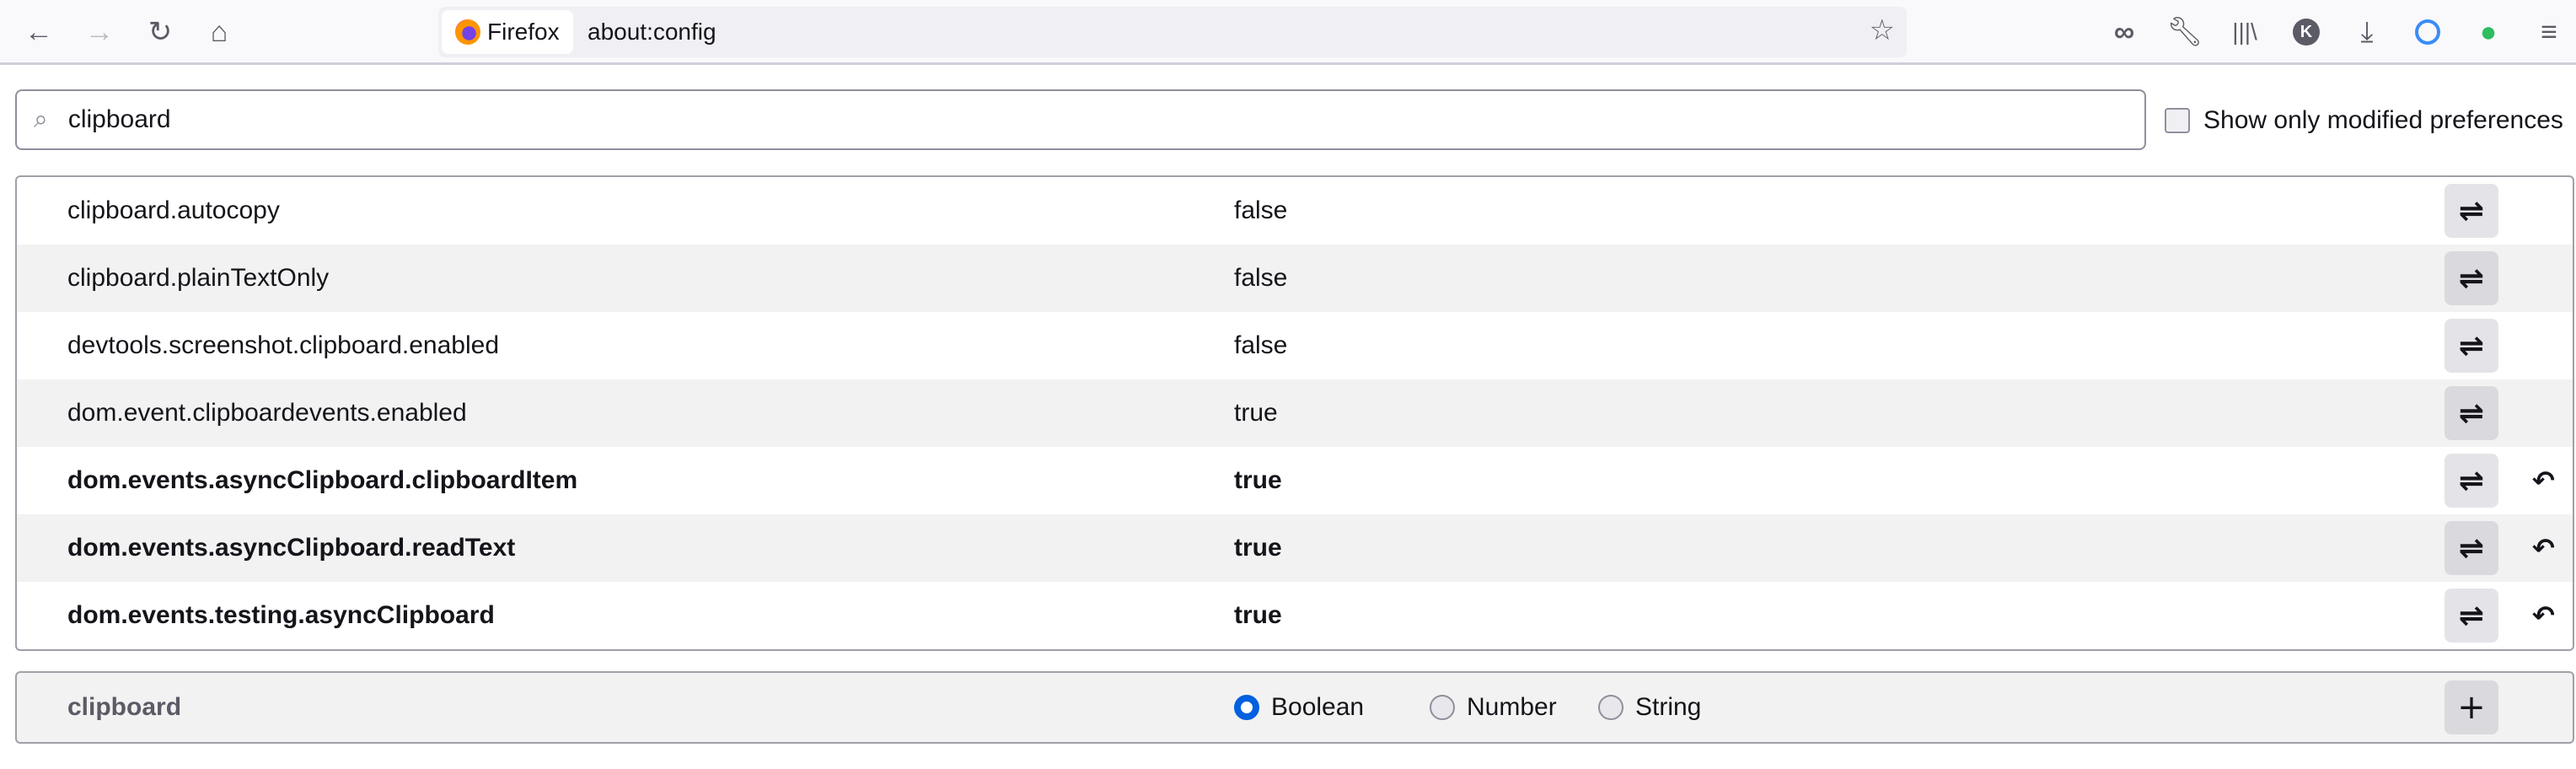 The width and height of the screenshot is (2576, 769). Describe the element at coordinates (198, 278) in the screenshot. I see `pref-name: clipboard.plainTextOnly` at that location.